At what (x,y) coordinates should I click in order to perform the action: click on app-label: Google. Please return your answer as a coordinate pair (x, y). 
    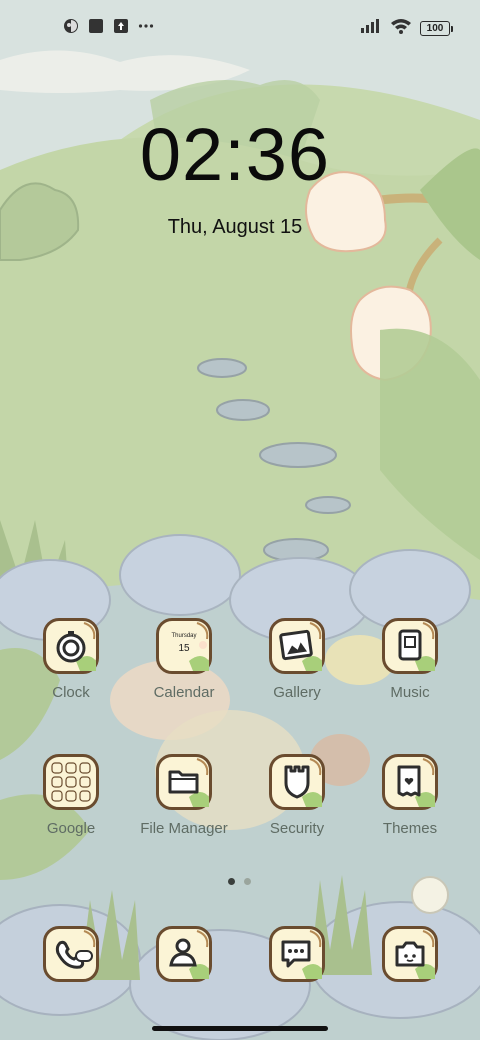
    Looking at the image, I should click on (71, 828).